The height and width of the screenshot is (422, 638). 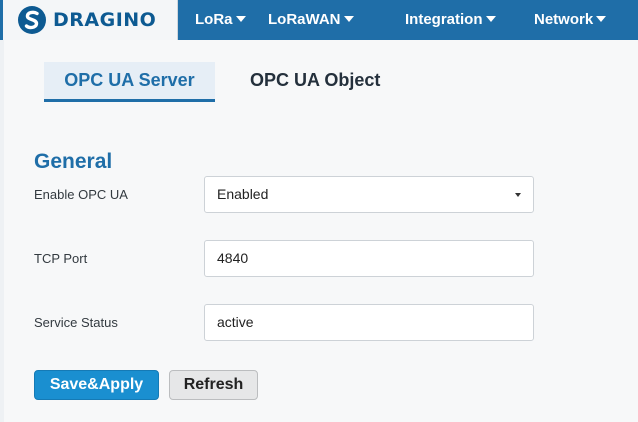 I want to click on nav-item-lorawan: LoRaWAN, so click(x=311, y=20).